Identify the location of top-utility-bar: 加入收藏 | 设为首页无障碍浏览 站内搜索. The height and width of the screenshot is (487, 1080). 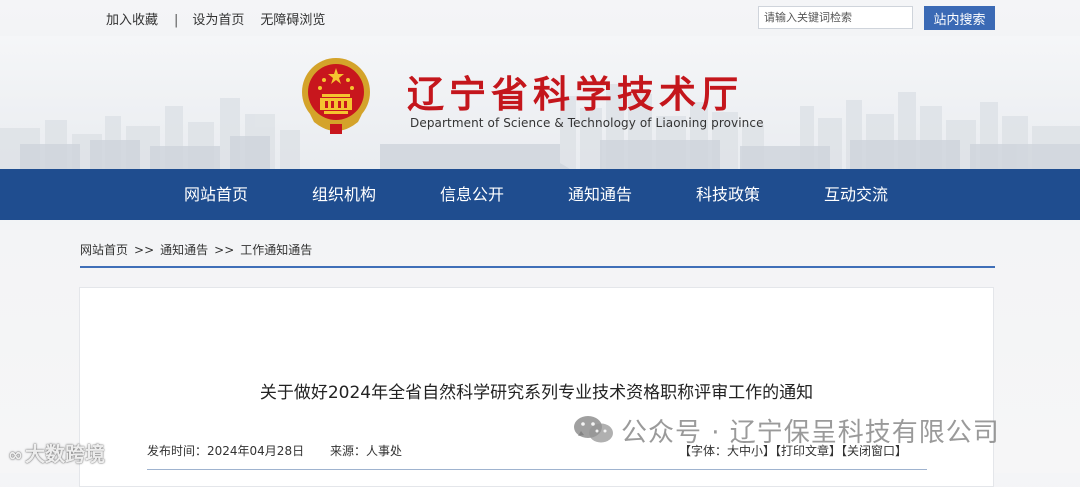
(540, 18).